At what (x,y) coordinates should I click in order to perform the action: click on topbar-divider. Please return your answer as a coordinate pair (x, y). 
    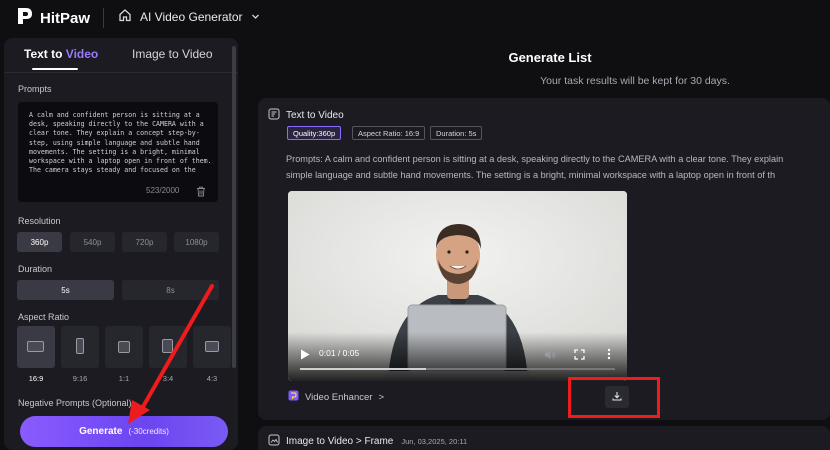
    Looking at the image, I should click on (103, 18).